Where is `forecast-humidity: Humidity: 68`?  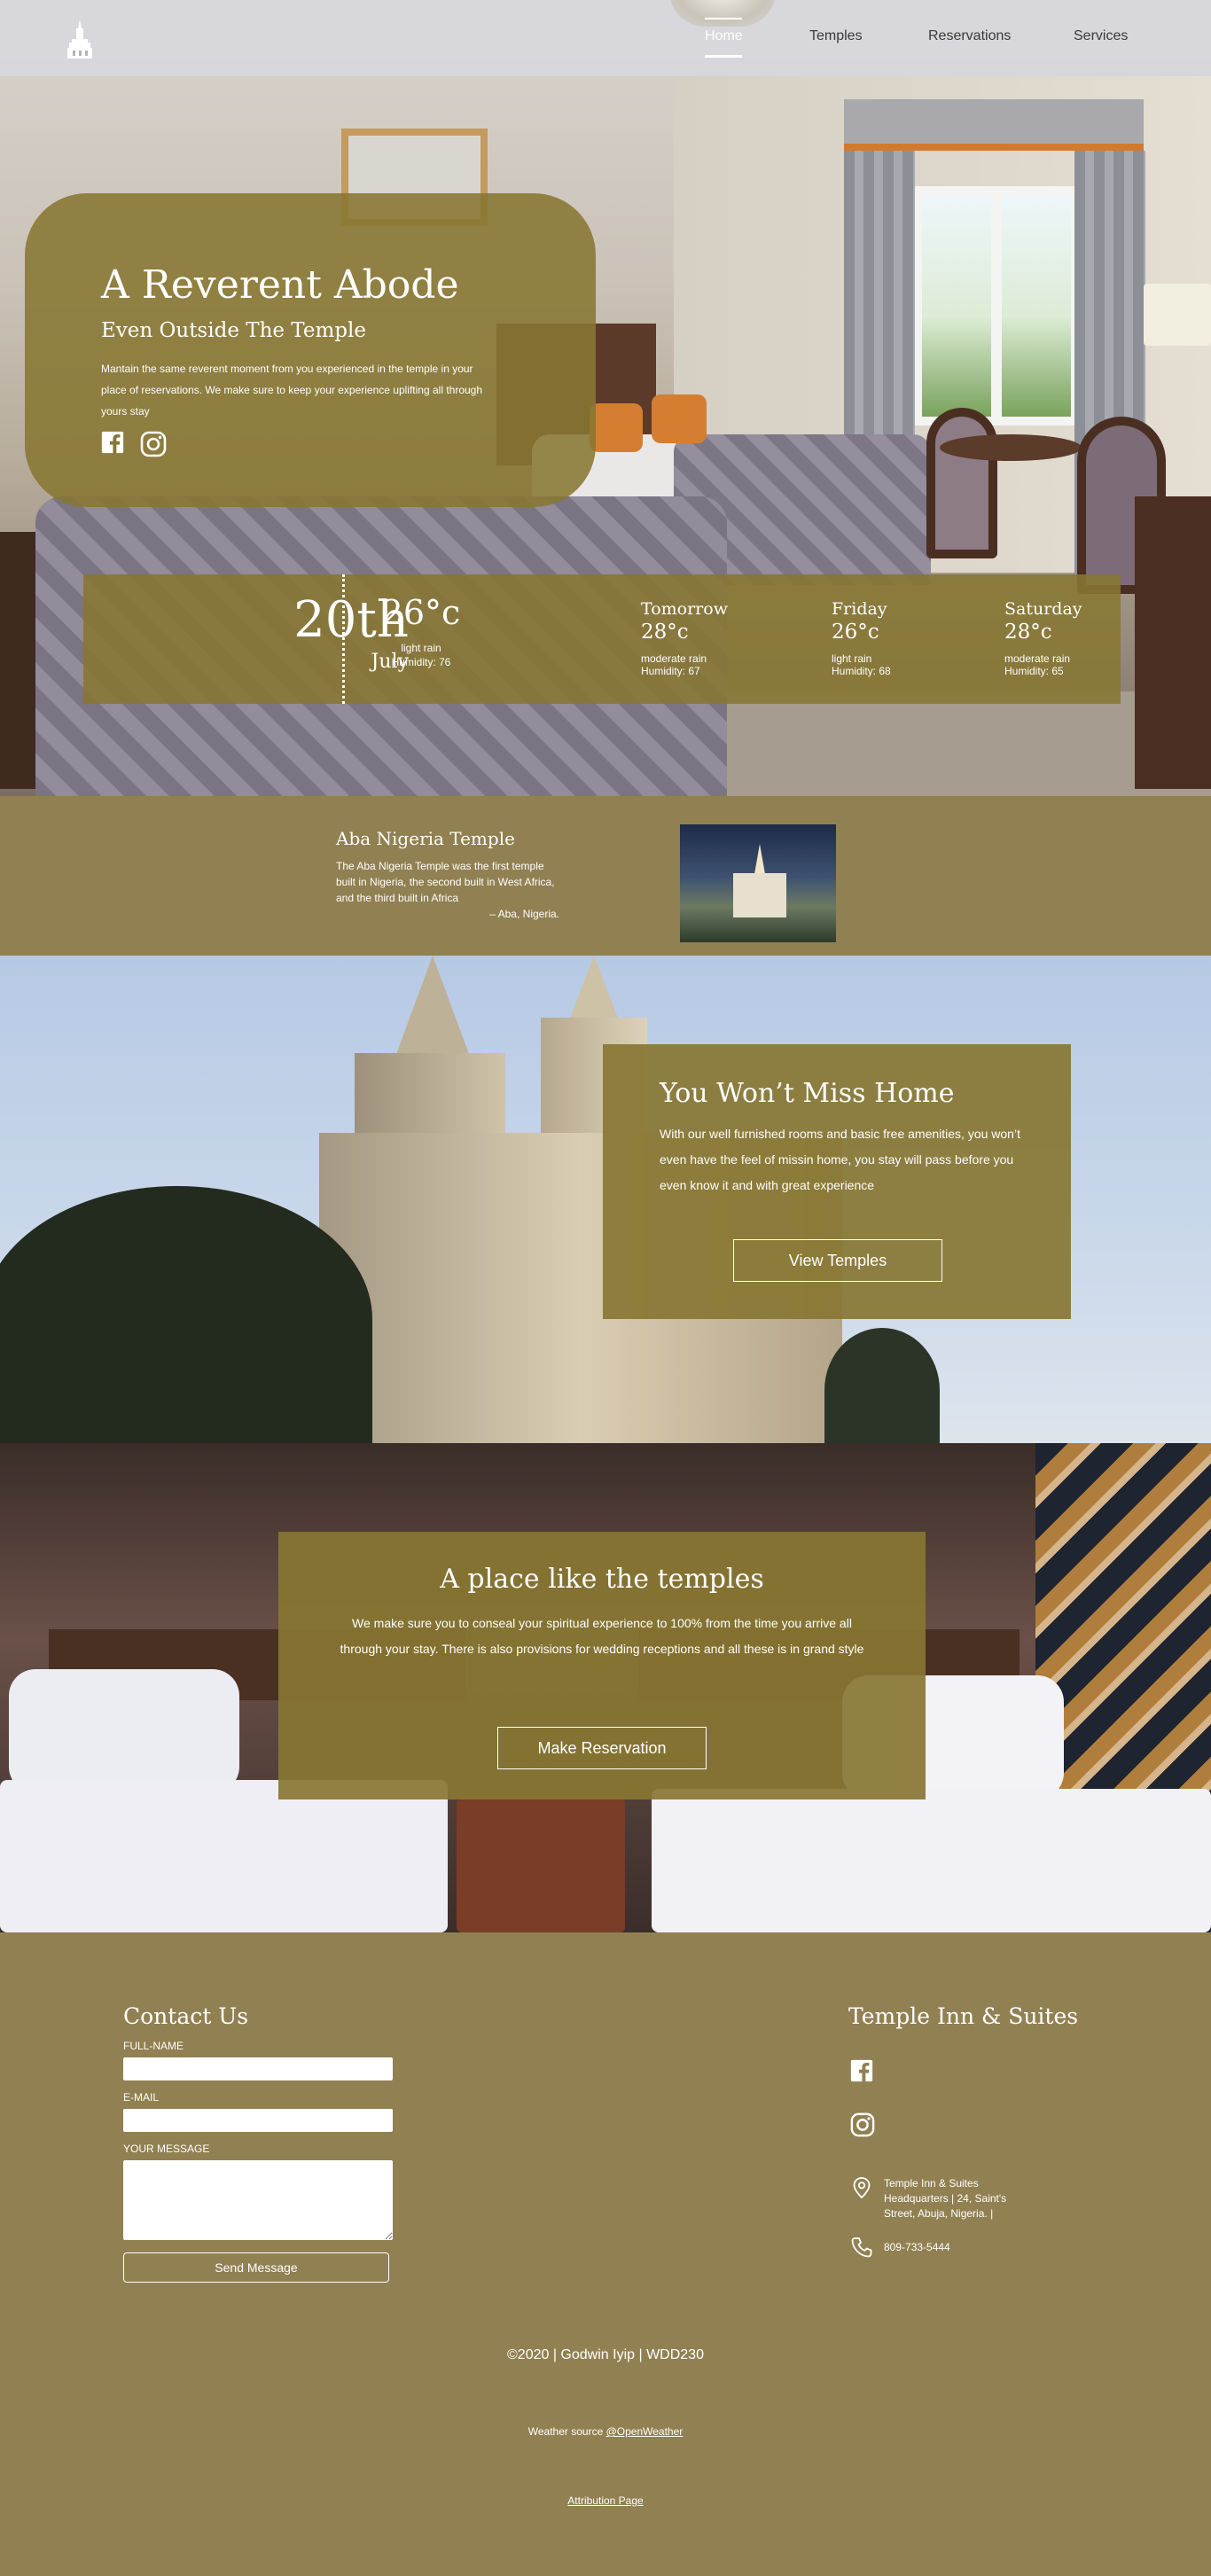 forecast-humidity: Humidity: 68 is located at coordinates (861, 671).